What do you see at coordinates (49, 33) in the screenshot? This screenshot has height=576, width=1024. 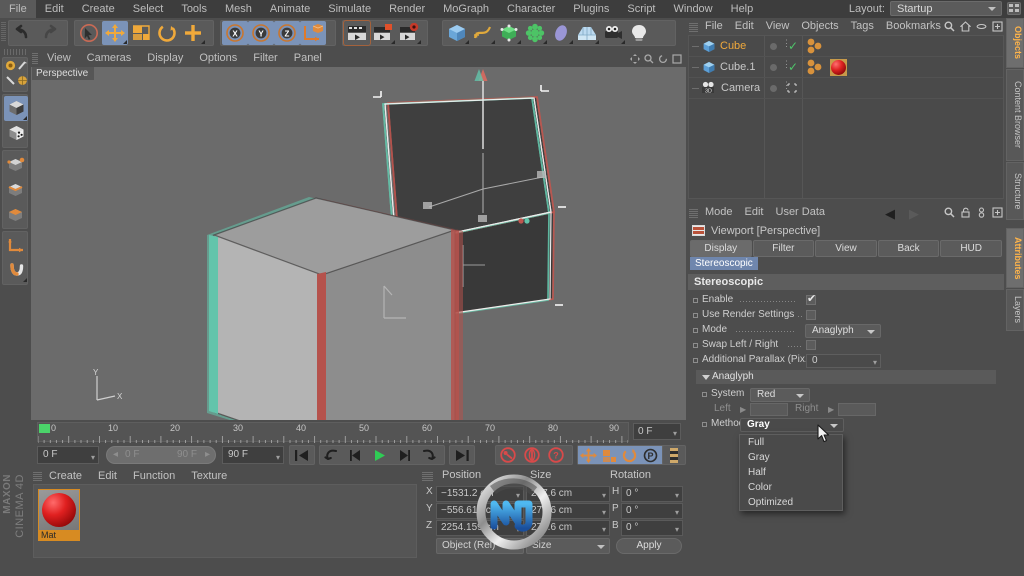 I see `redo-button` at bounding box center [49, 33].